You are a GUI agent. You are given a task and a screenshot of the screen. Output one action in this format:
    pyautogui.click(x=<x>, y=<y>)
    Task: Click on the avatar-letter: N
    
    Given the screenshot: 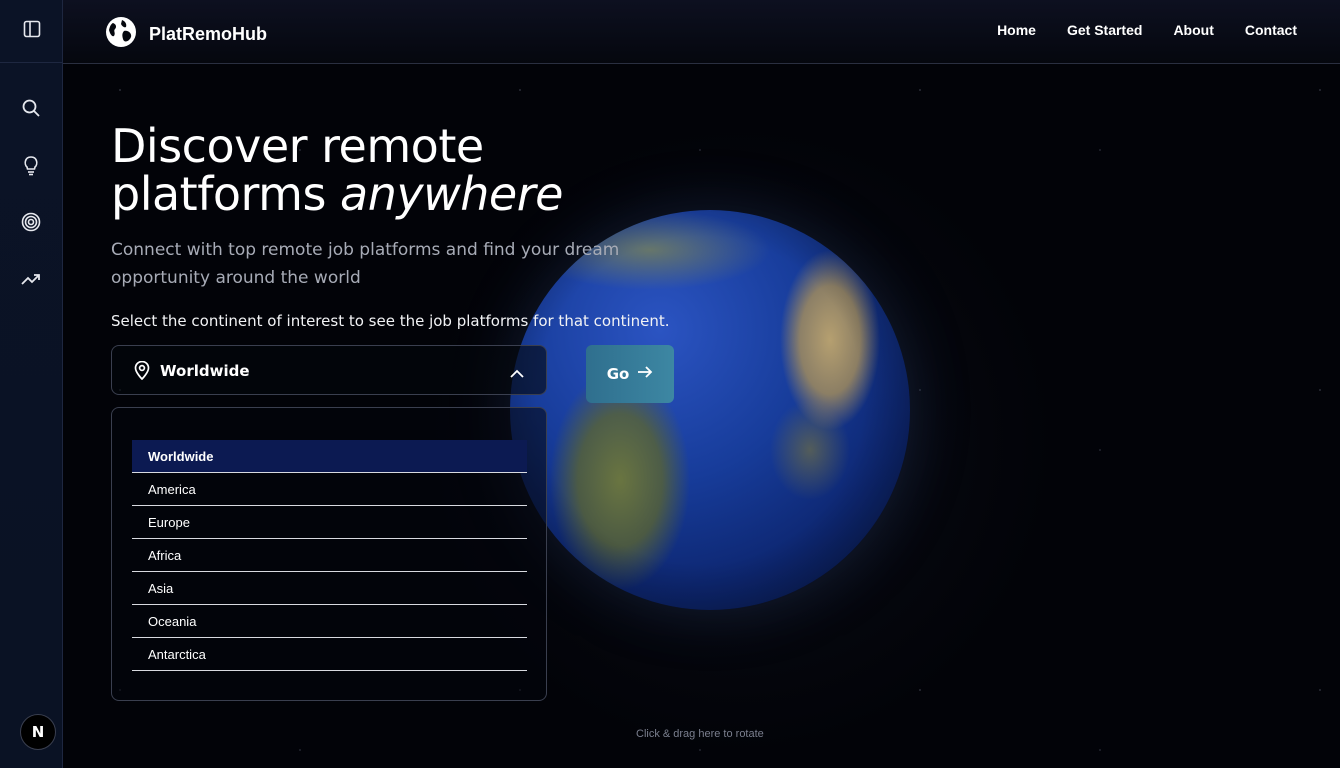 What is the action you would take?
    pyautogui.click(x=38, y=732)
    